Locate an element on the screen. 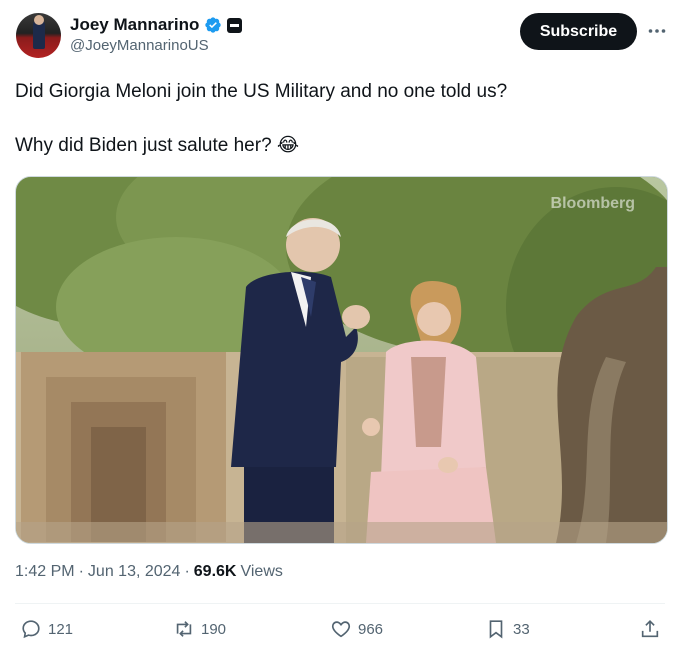 This screenshot has height=652, width=680. affiliation-badge-icon is located at coordinates (235, 25).